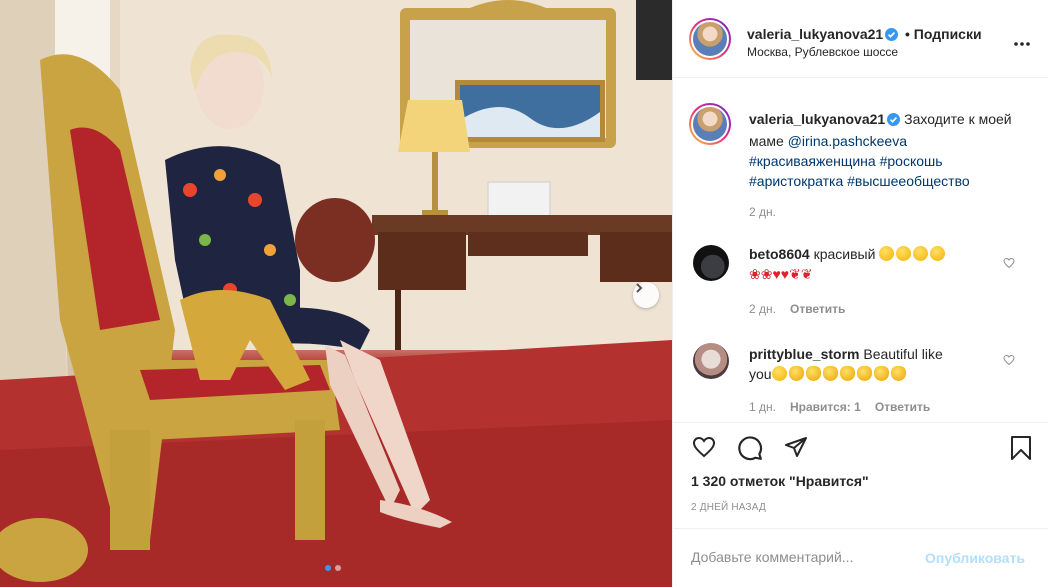 This screenshot has height=587, width=1048. Describe the element at coordinates (780, 481) in the screenshot. I see `likes-count: 1 320 отметок "Нравится"` at that location.